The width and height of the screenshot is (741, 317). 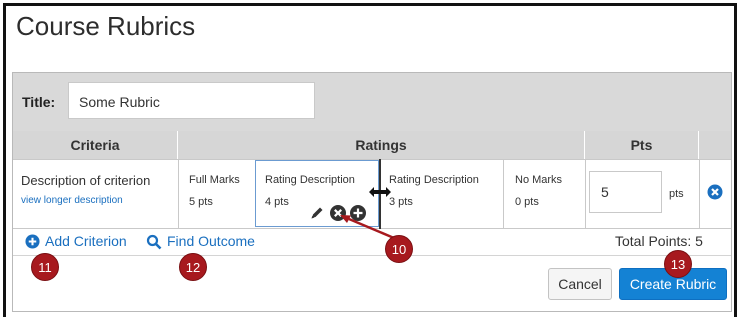 What do you see at coordinates (538, 180) in the screenshot?
I see `rating-title: No Marks` at bounding box center [538, 180].